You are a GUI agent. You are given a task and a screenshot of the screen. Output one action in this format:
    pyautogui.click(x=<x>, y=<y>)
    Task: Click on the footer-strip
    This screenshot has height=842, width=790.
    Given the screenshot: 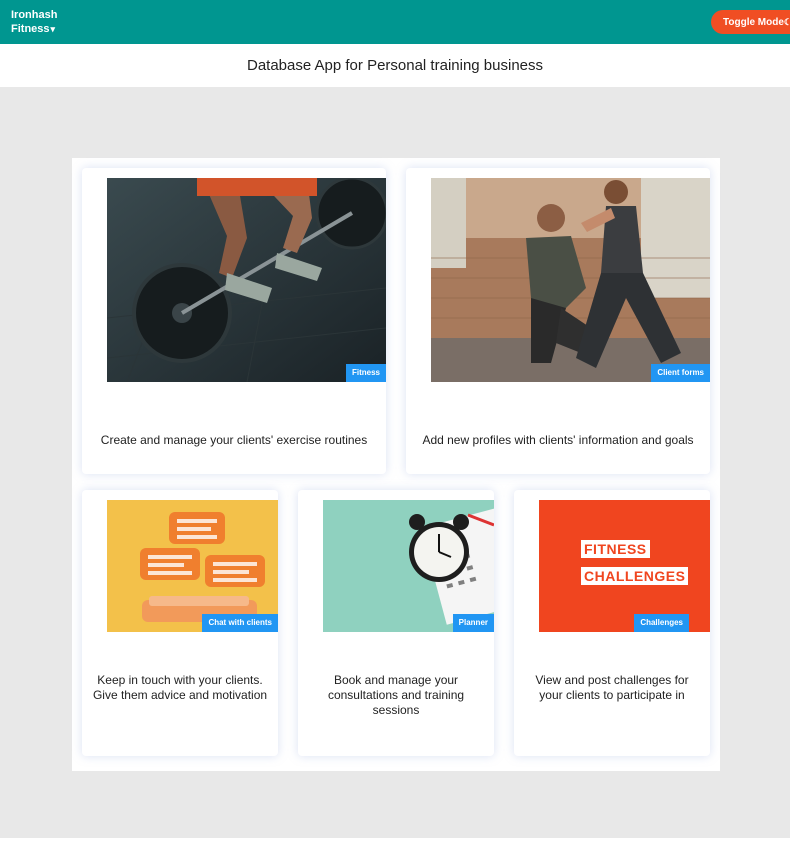 What is the action you would take?
    pyautogui.click(x=395, y=840)
    